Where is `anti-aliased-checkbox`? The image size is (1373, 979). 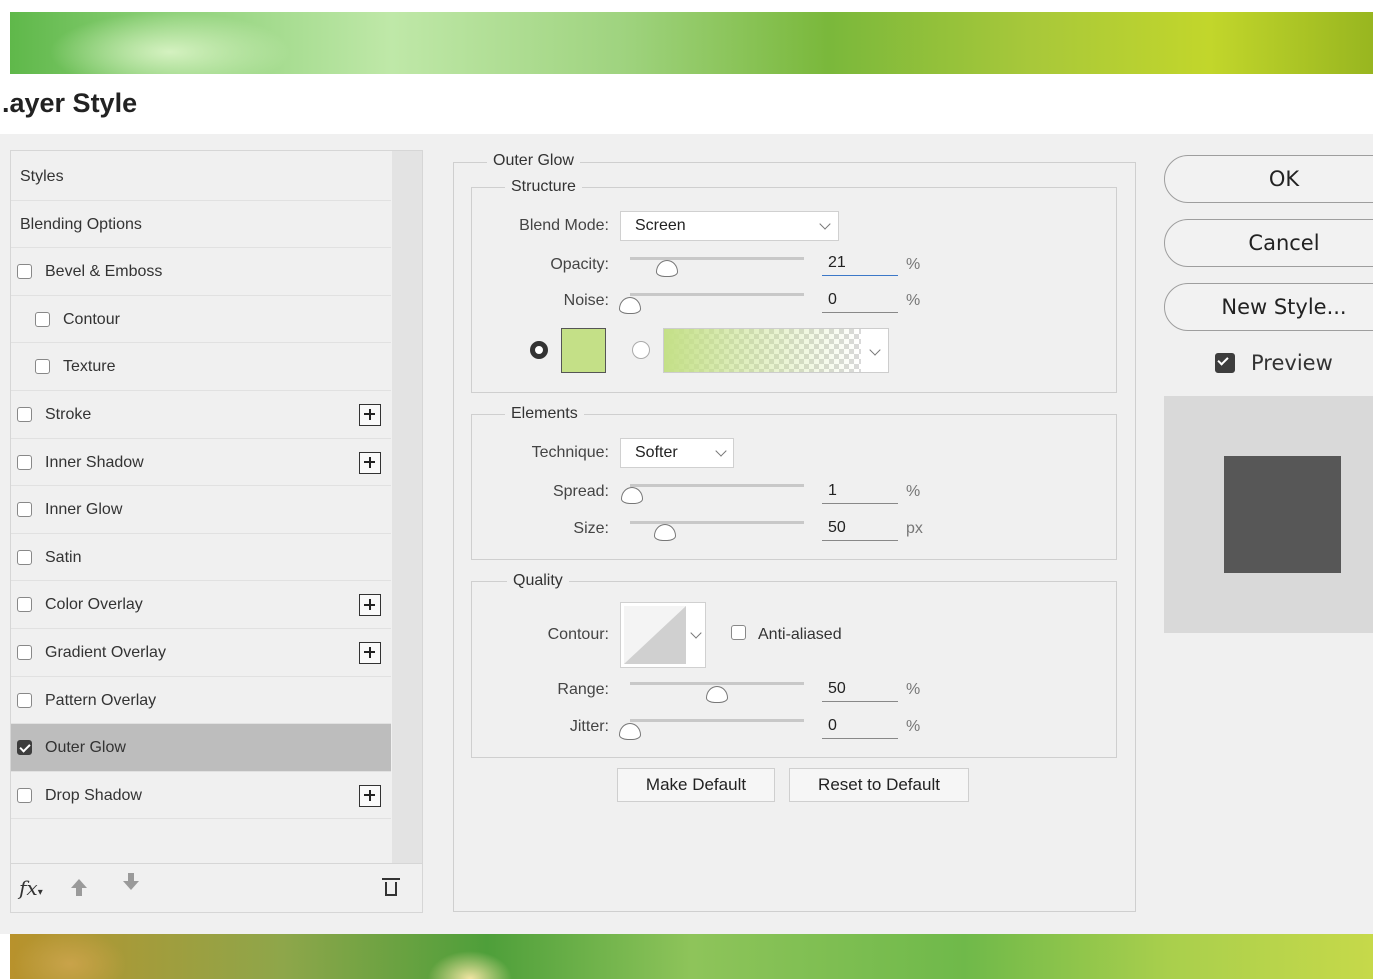
anti-aliased-checkbox is located at coordinates (738, 632).